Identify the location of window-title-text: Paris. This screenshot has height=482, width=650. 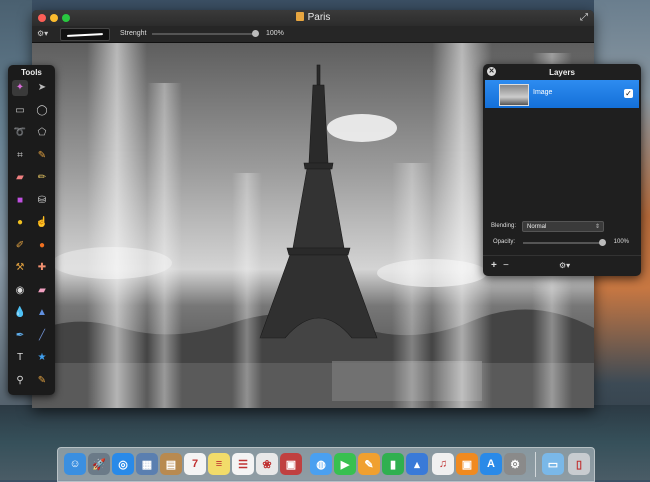
(319, 17).